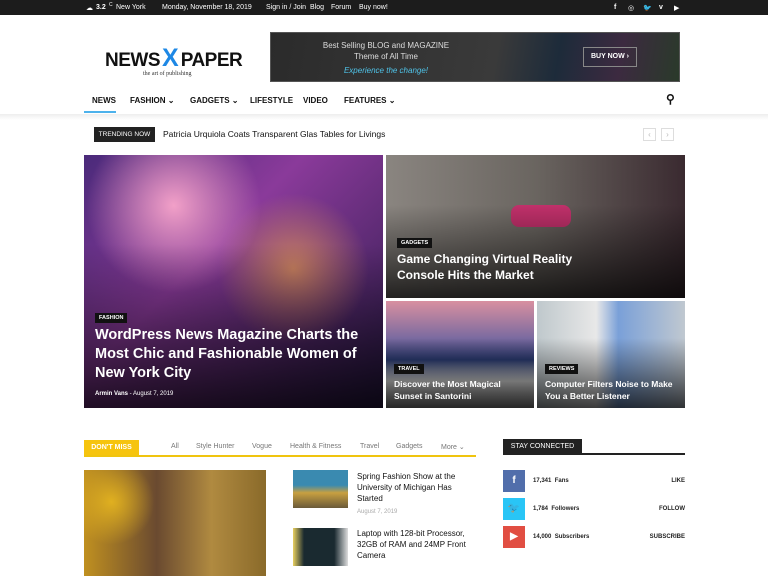 Image resolution: width=768 pixels, height=576 pixels. What do you see at coordinates (561, 481) in the screenshot?
I see `social-unit: Fans` at bounding box center [561, 481].